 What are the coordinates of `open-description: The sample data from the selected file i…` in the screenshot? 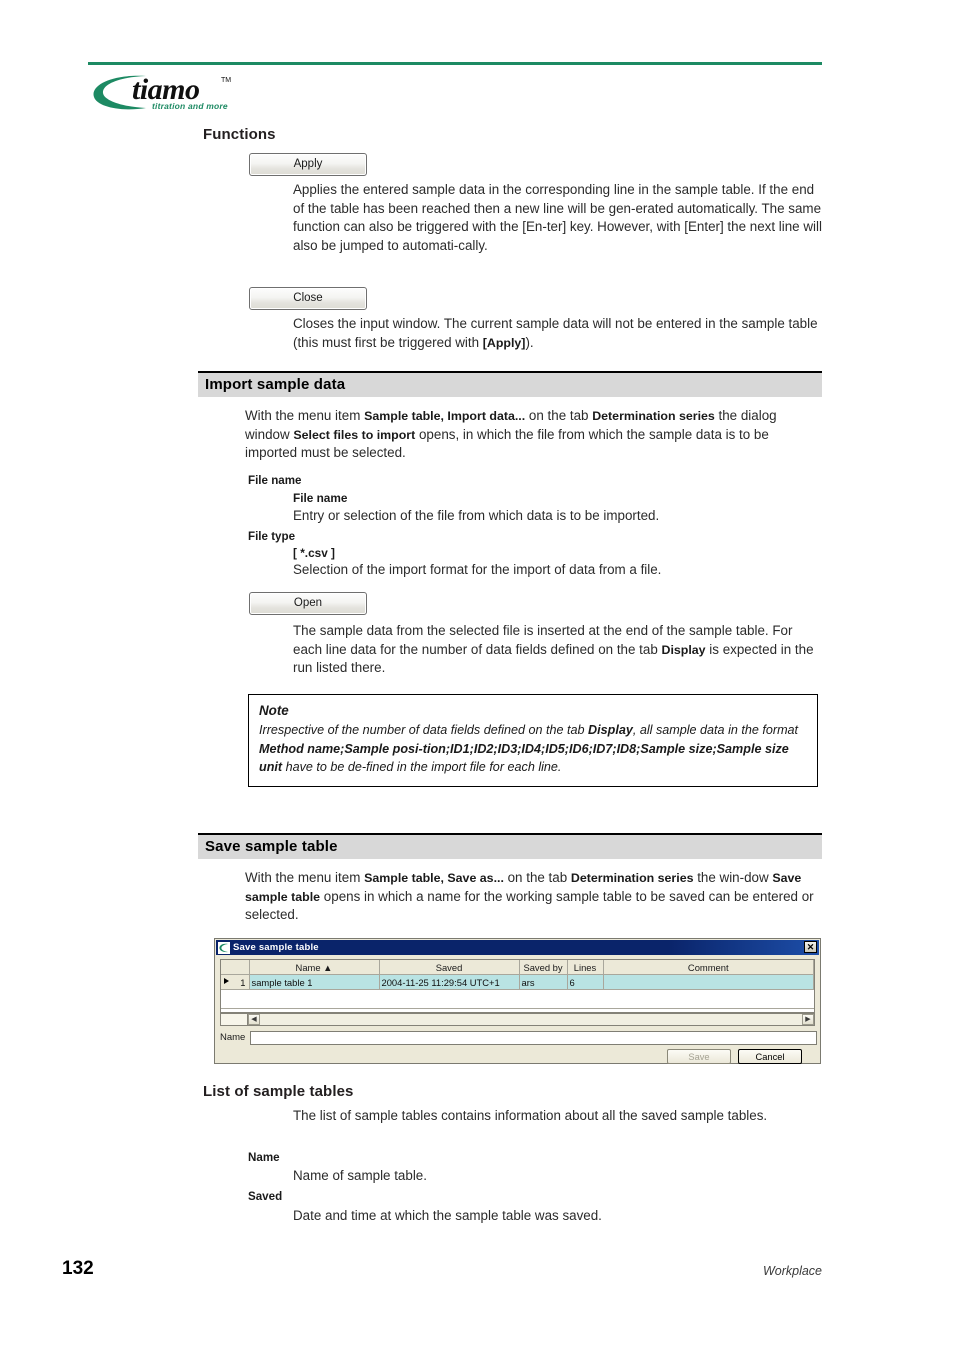 It's located at (558, 650).